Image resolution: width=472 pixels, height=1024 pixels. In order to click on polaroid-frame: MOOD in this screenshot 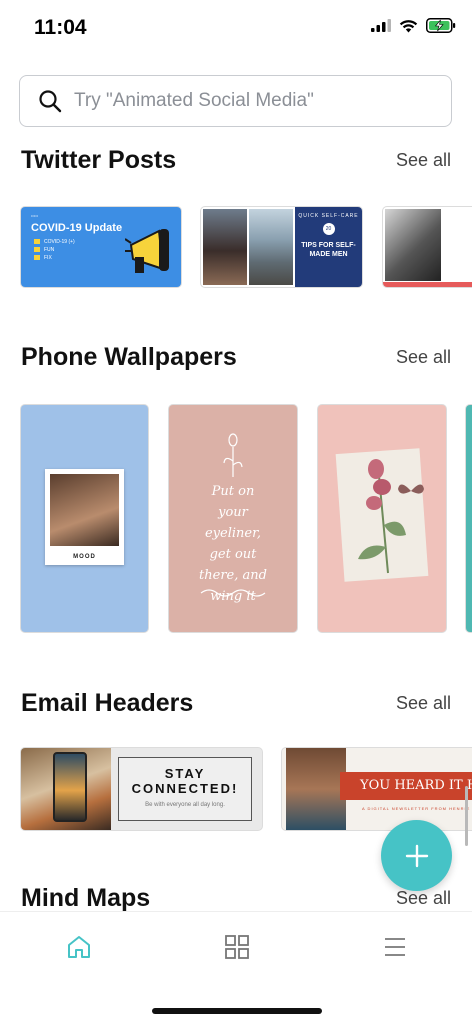, I will do `click(84, 517)`.